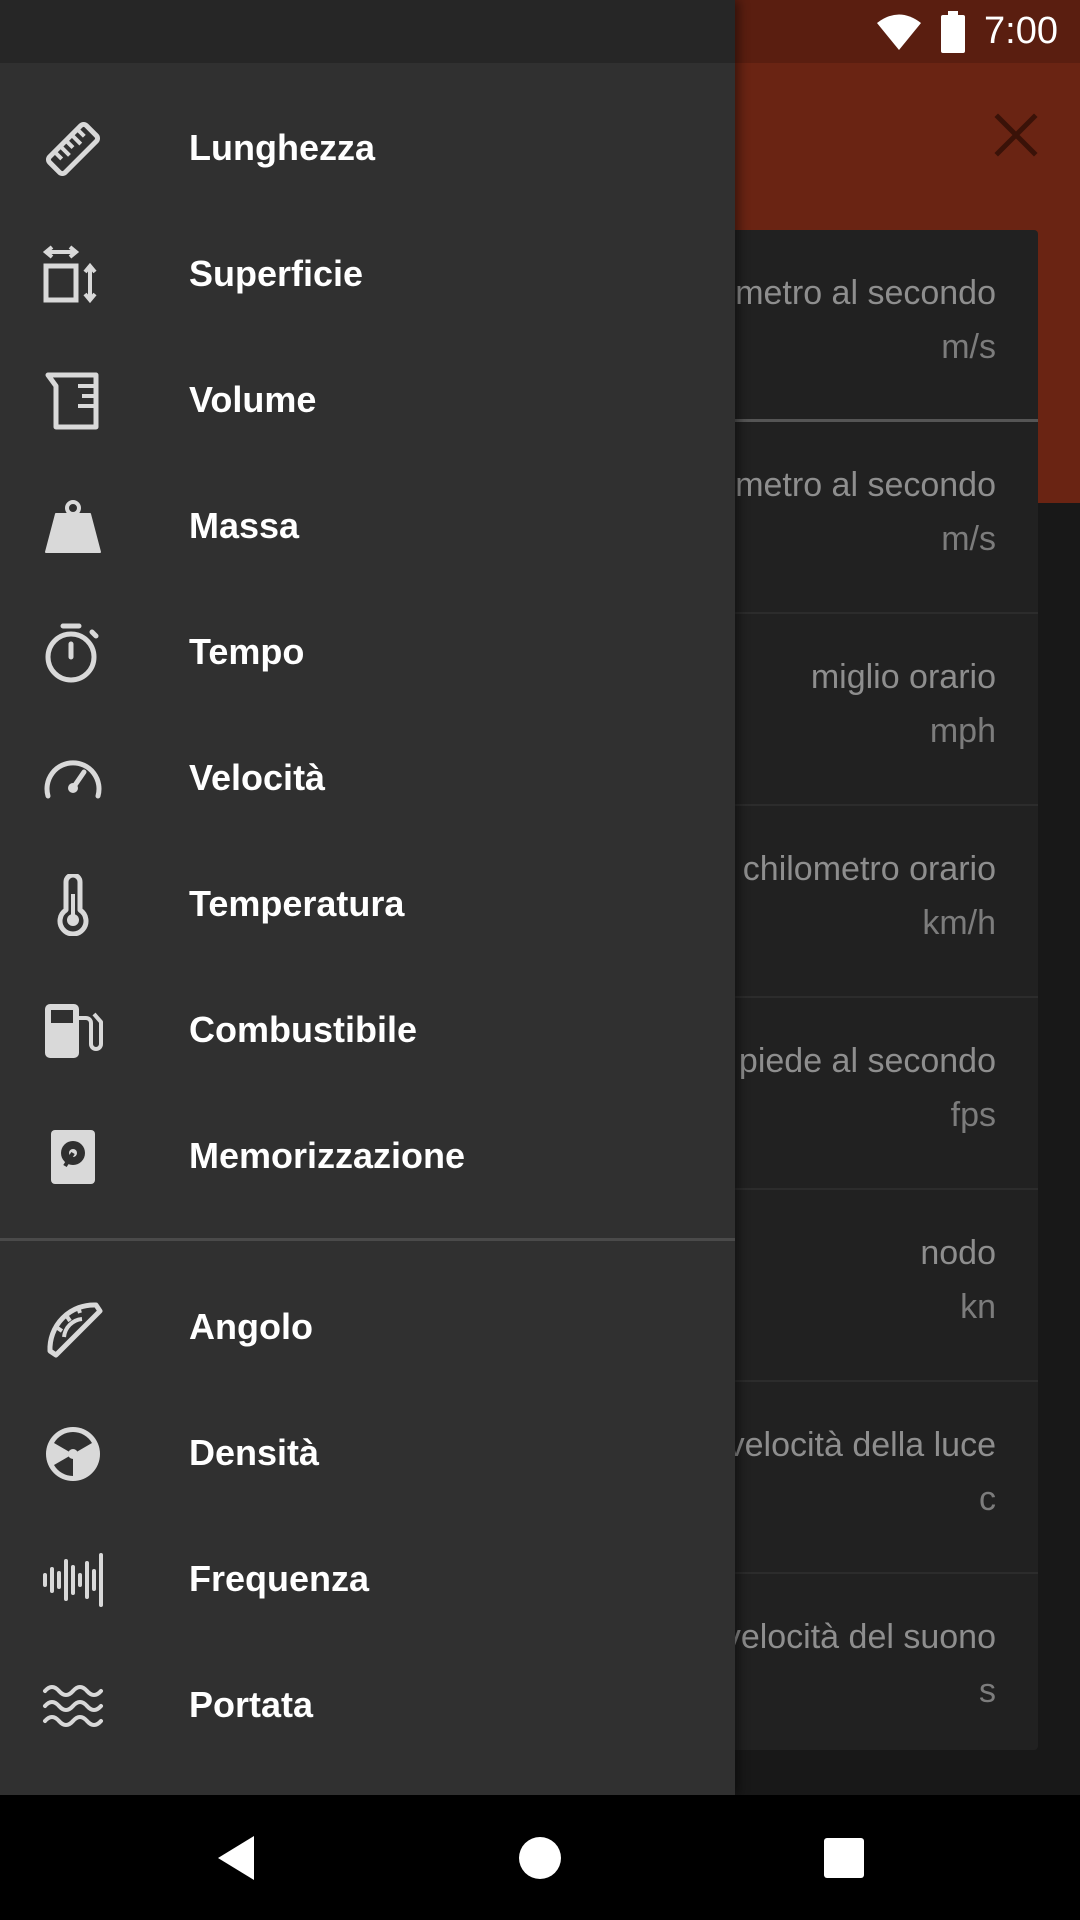 The image size is (1080, 1920). I want to click on beaker-icon, so click(73, 401).